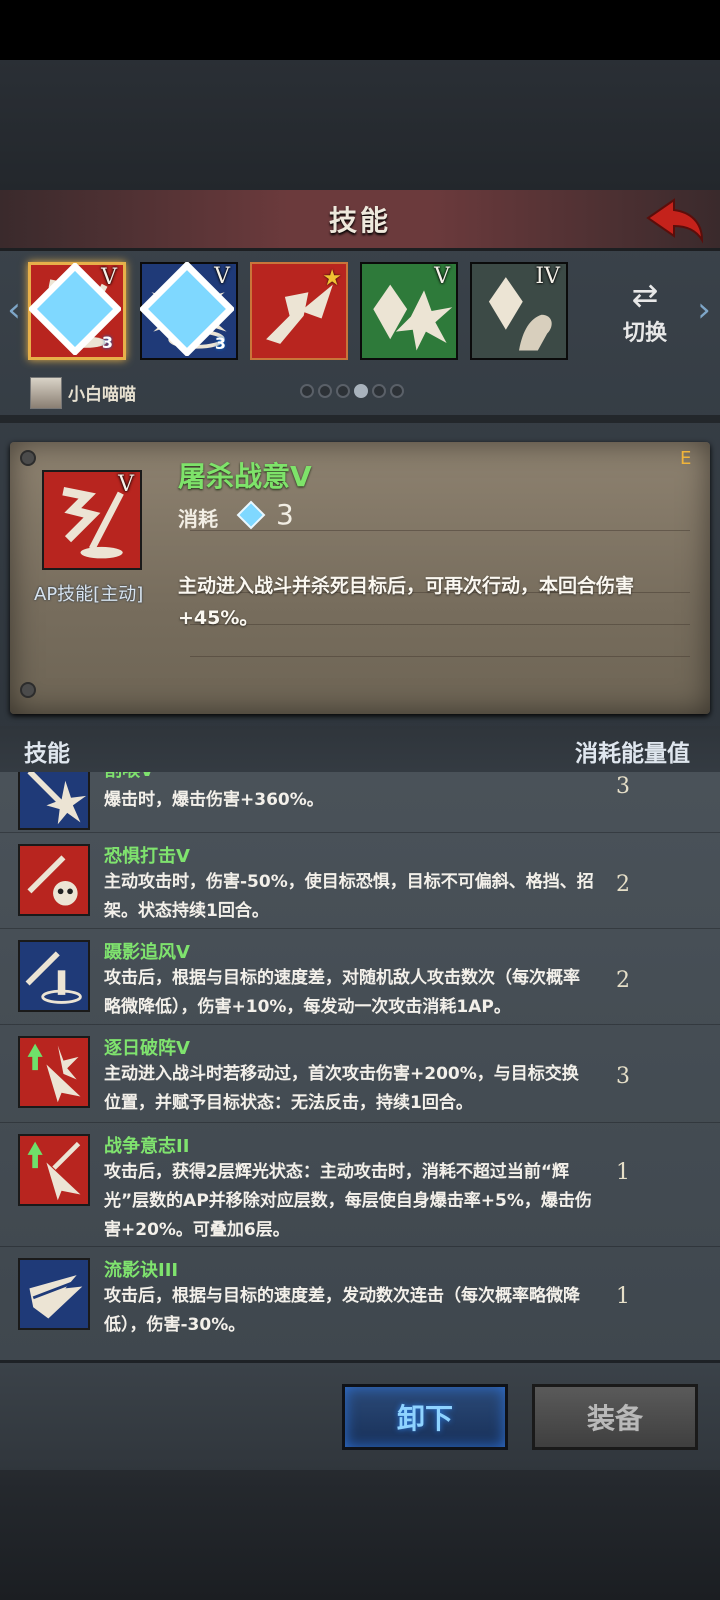 The height and width of the screenshot is (1600, 720). What do you see at coordinates (251, 515) in the screenshot?
I see `gem-icon` at bounding box center [251, 515].